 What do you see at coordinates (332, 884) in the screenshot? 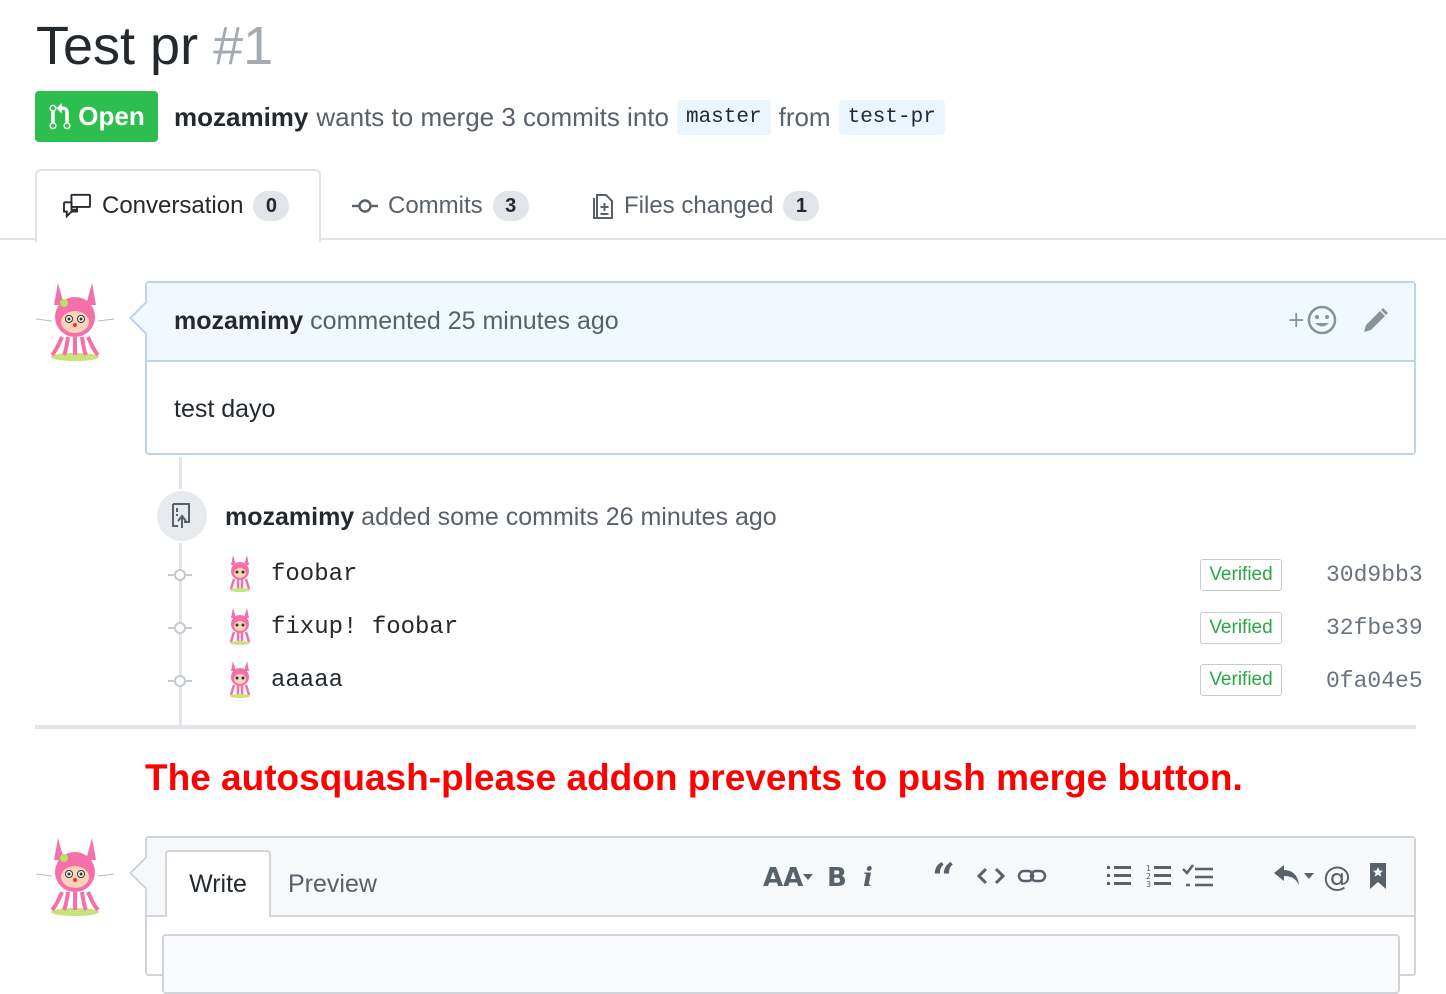
I see `tab-preview: Preview` at bounding box center [332, 884].